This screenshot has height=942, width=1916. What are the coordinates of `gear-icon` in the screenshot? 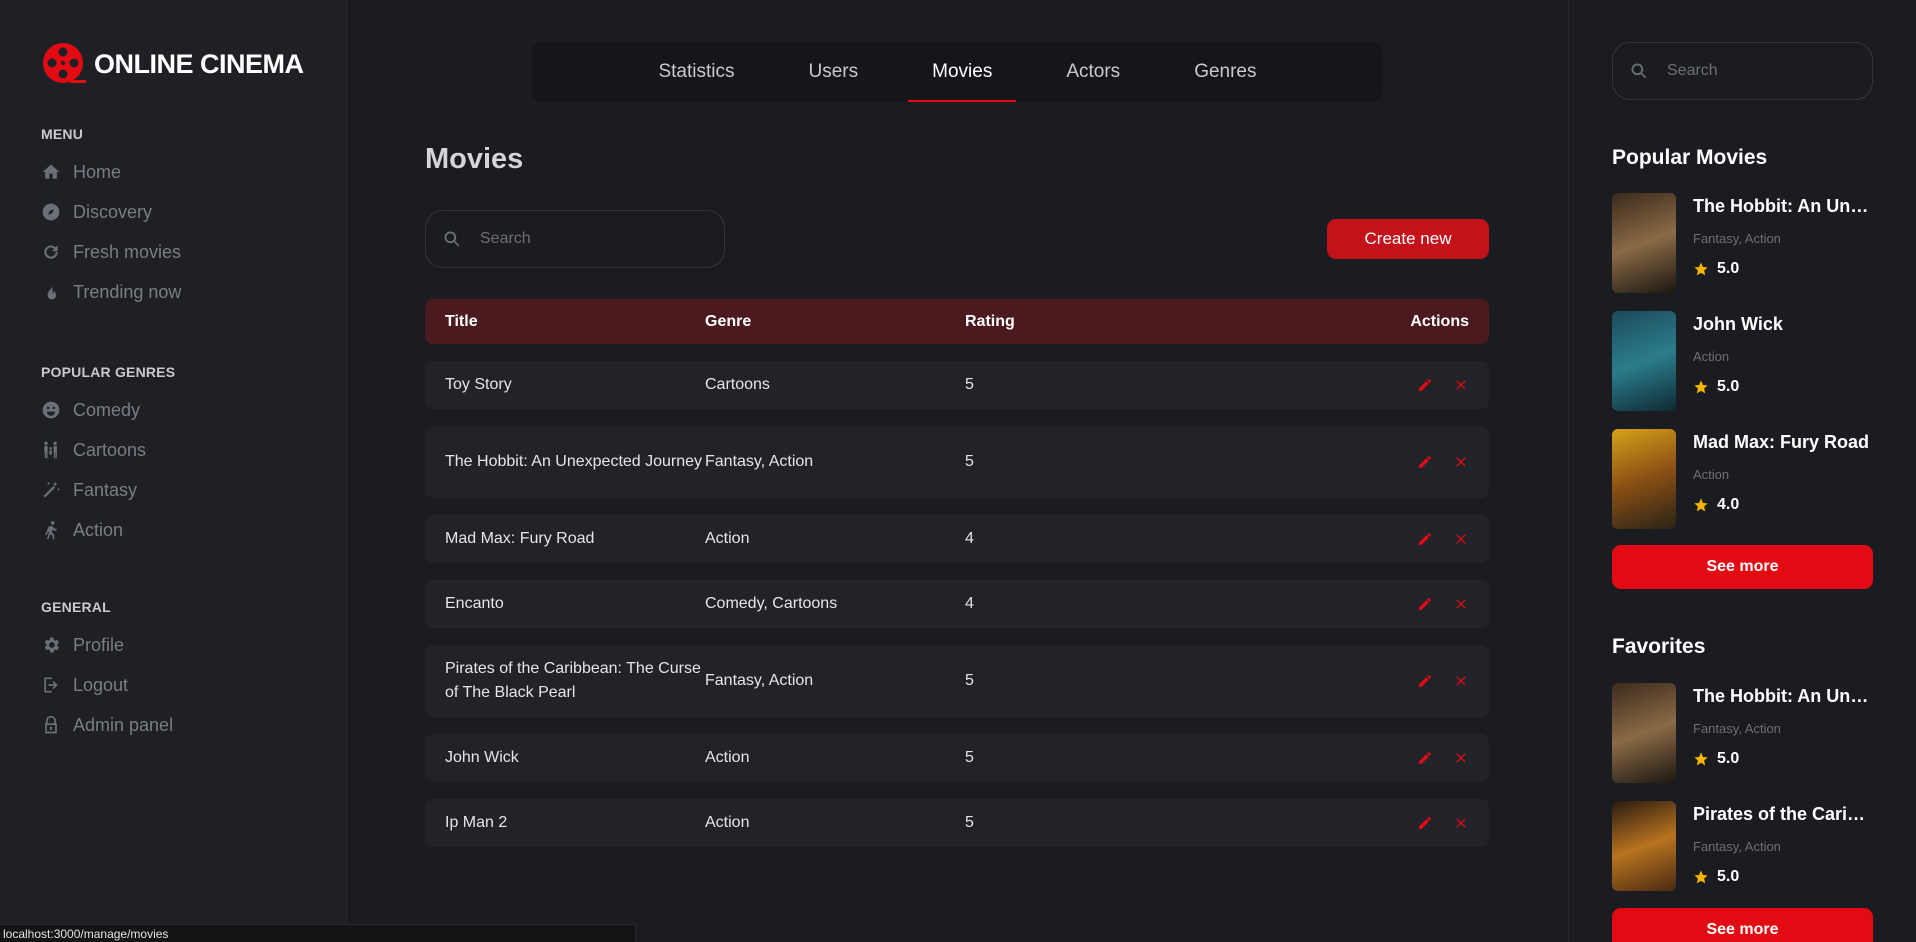 It's located at (51, 645).